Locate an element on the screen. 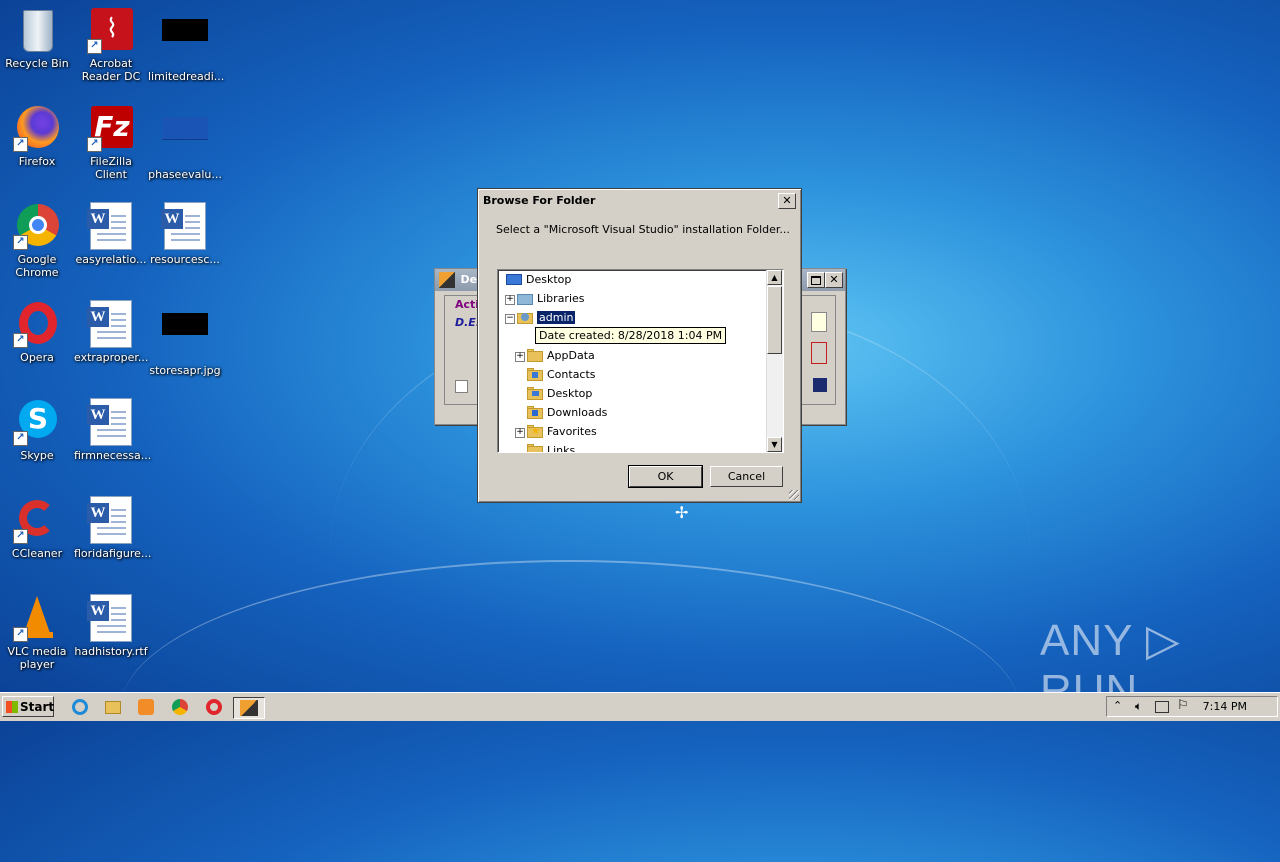 Image resolution: width=1280 pixels, height=862 pixels. desktop-icon-recycle-bin: Recycle Bin is located at coordinates (37, 38).